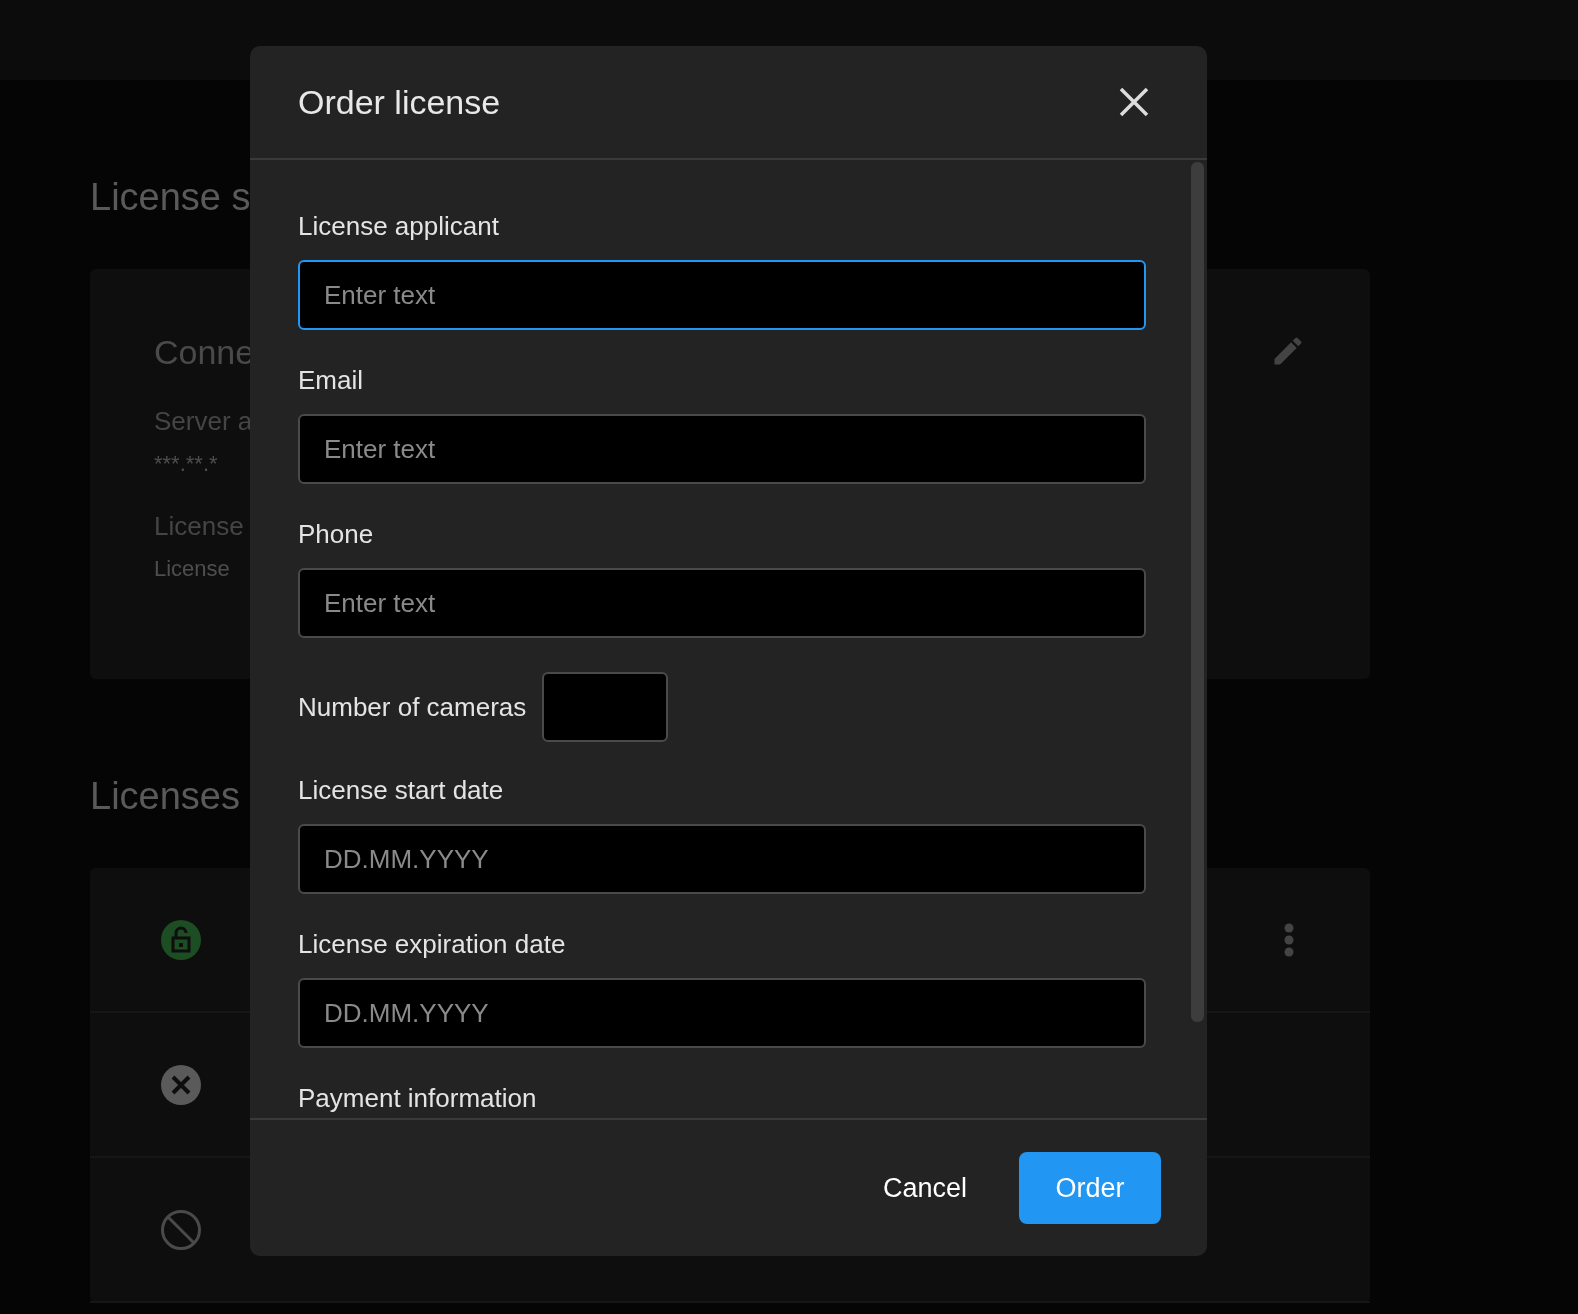 This screenshot has height=1314, width=1578. Describe the element at coordinates (412, 707) in the screenshot. I see `field-label: Number of cameras` at that location.